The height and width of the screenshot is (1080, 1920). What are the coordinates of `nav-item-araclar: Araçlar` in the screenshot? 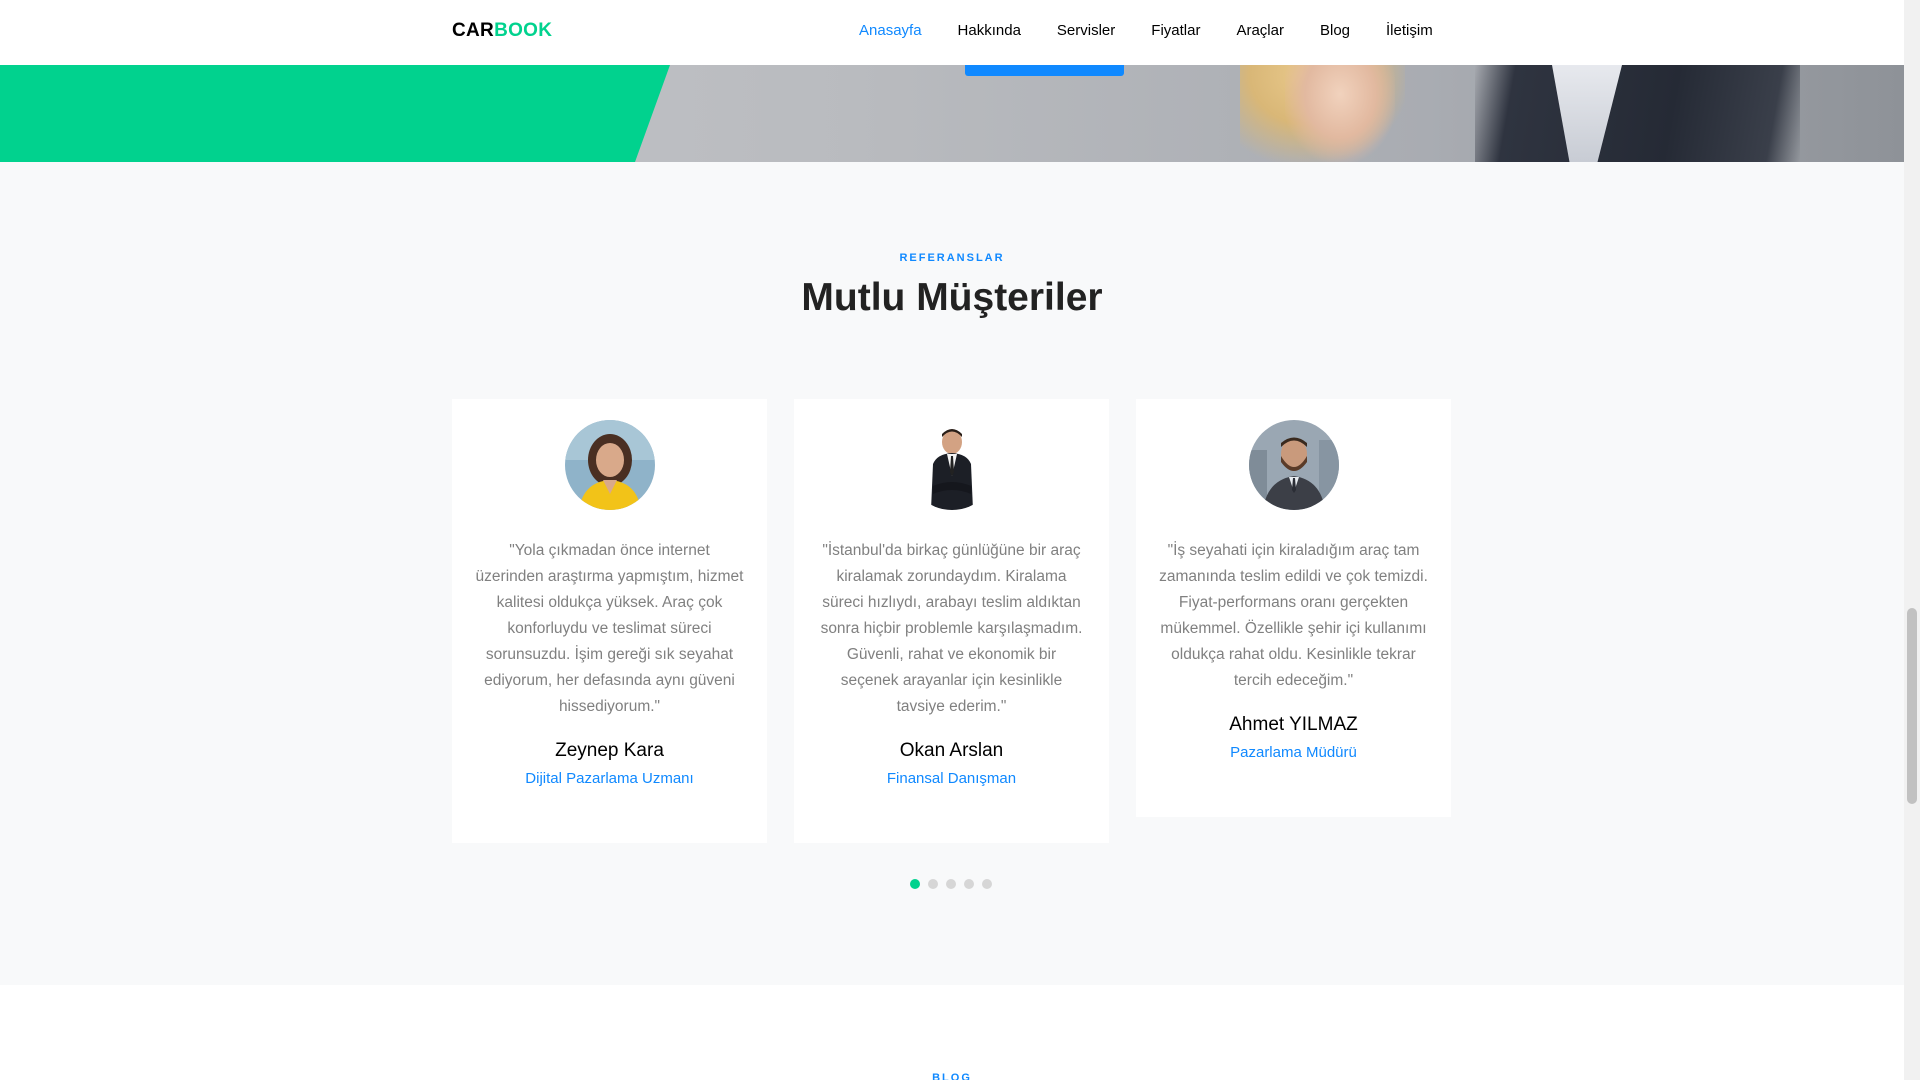 It's located at (1260, 30).